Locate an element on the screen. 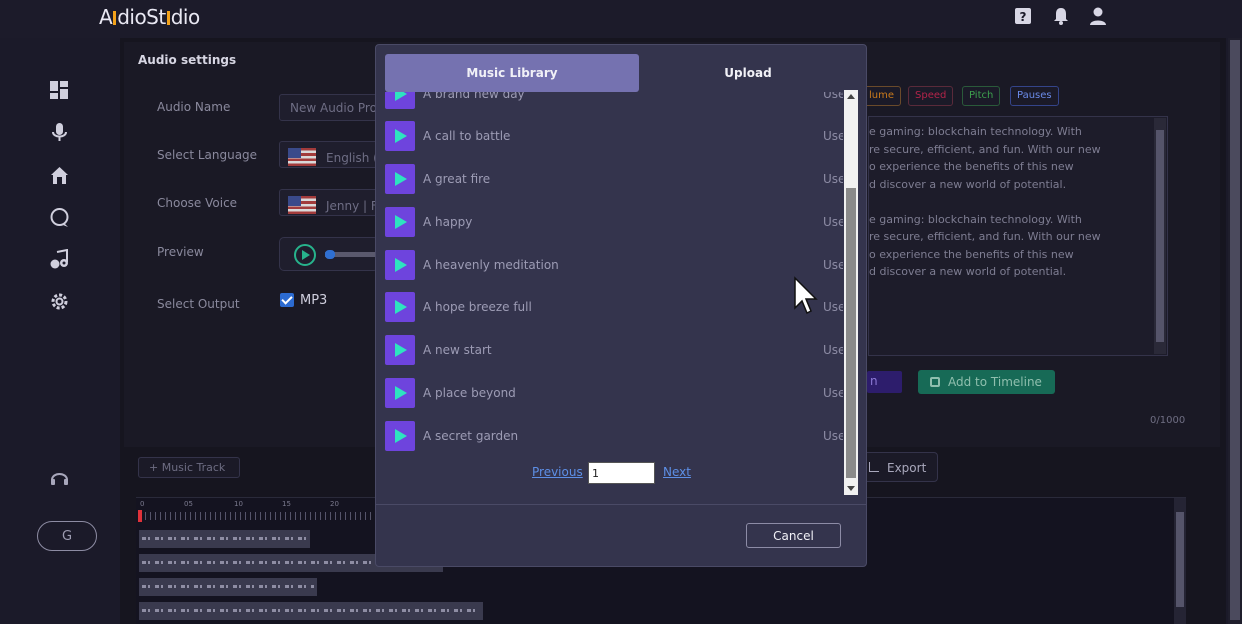 The width and height of the screenshot is (1242, 624). page-scrollbar is located at coordinates (1235, 331).